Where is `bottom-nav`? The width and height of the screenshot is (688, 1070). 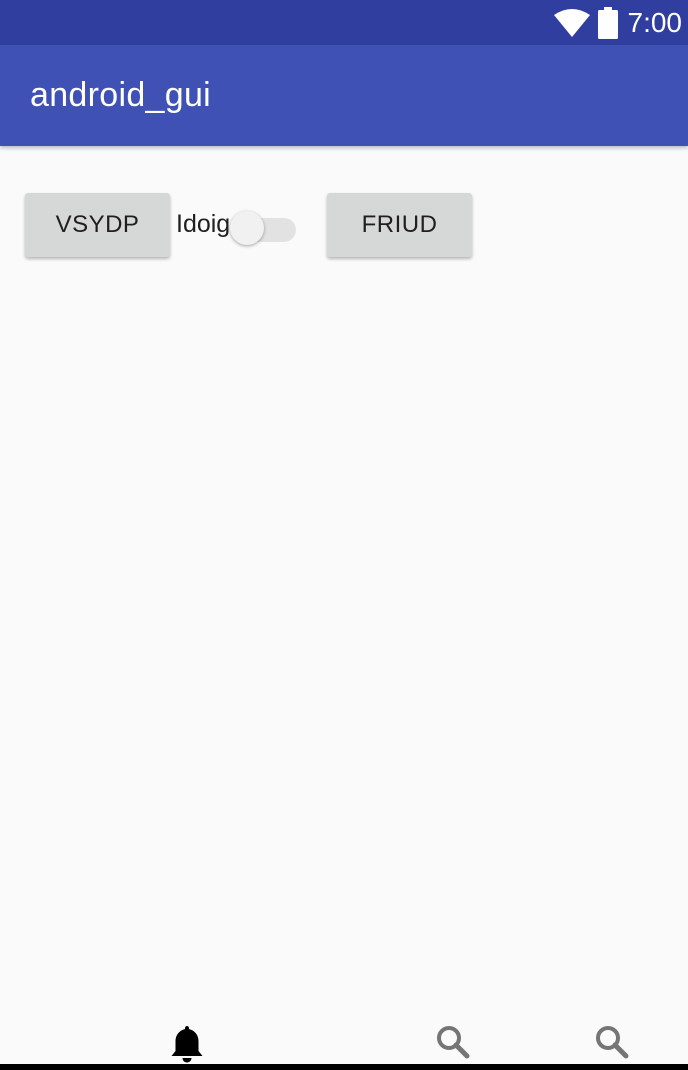 bottom-nav is located at coordinates (344, 1038).